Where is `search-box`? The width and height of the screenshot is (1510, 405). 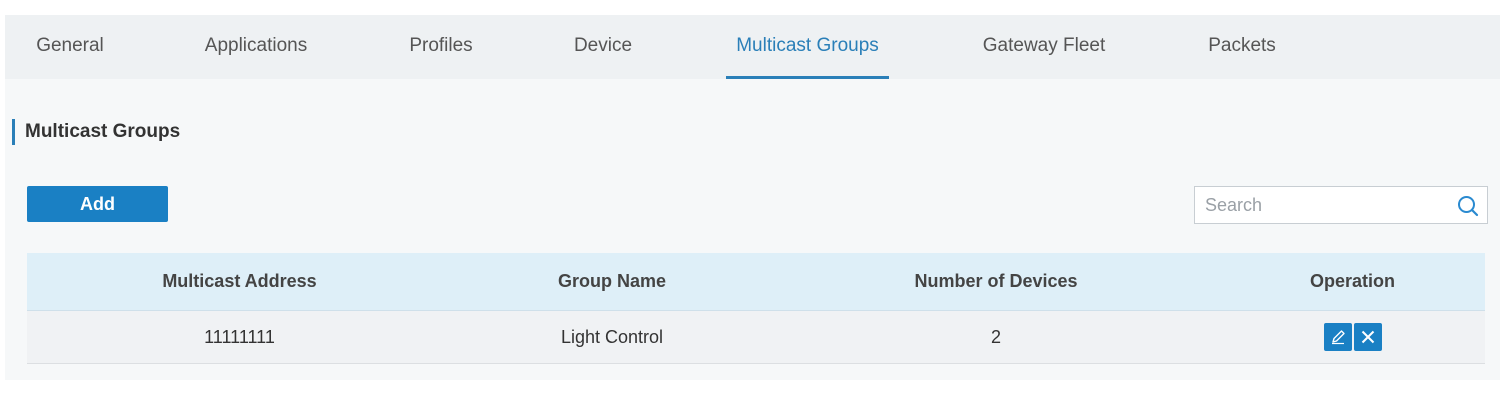 search-box is located at coordinates (1341, 205).